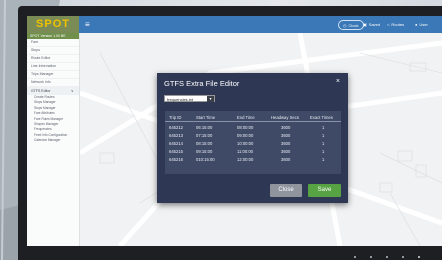 Image resolution: width=442 pixels, height=260 pixels. I want to click on saved-label: Saved, so click(374, 24).